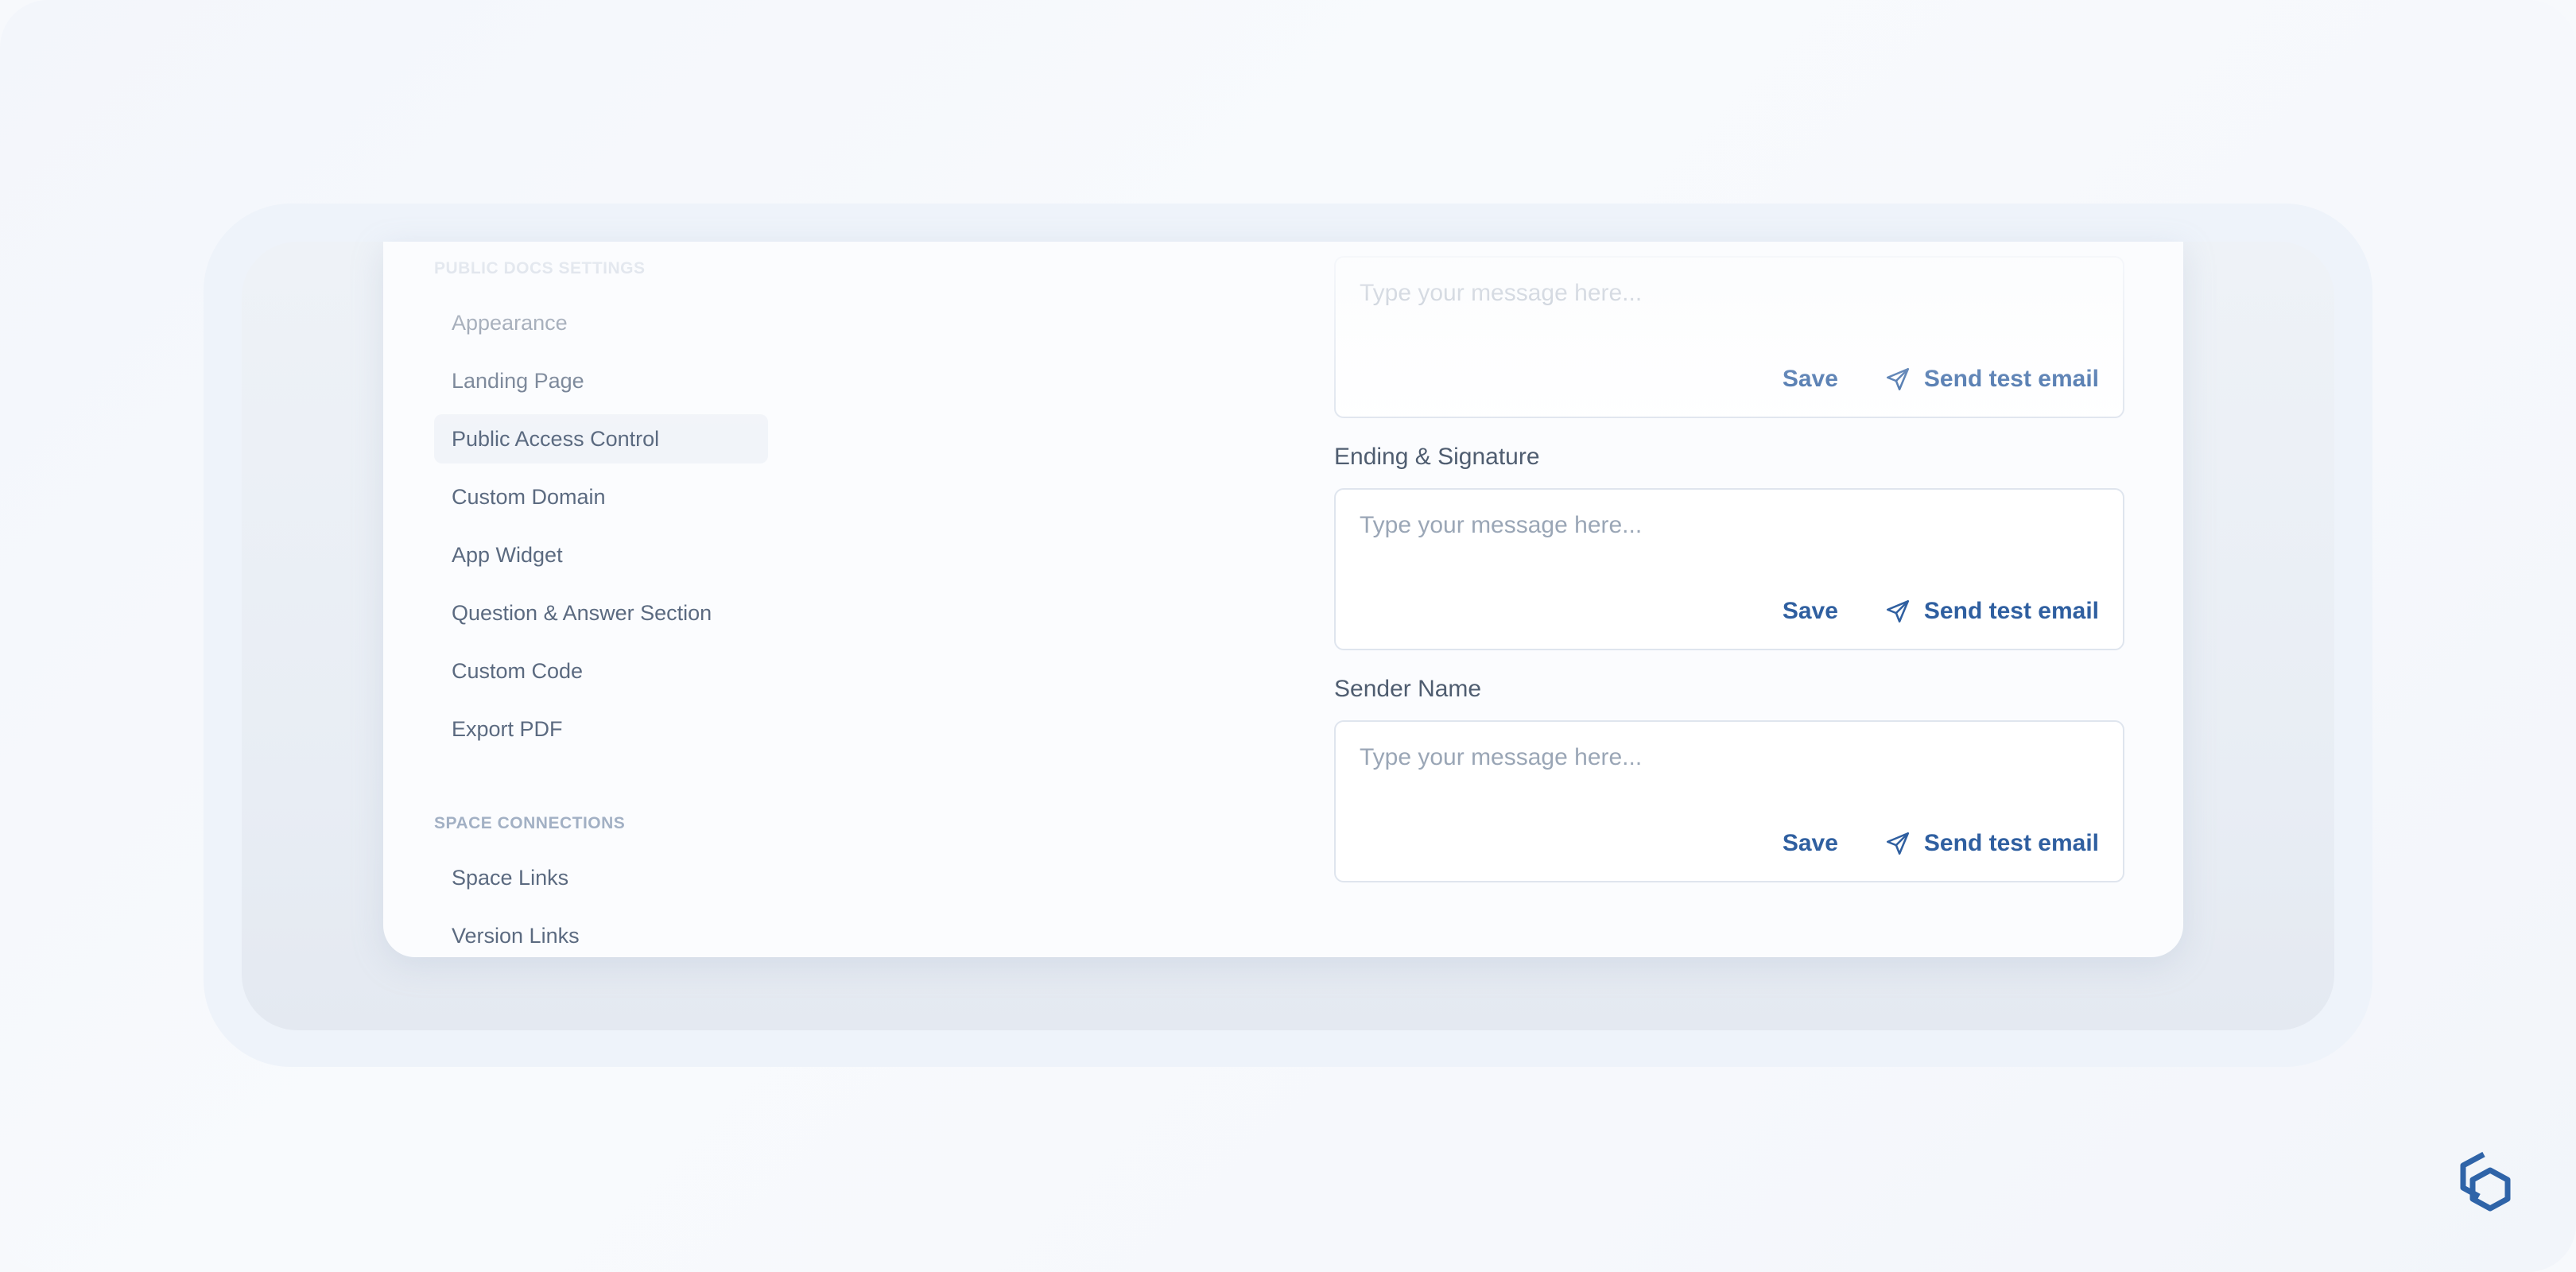 The image size is (2576, 1272). What do you see at coordinates (601, 729) in the screenshot?
I see `sidebar-item-export-pdf: Export PDF` at bounding box center [601, 729].